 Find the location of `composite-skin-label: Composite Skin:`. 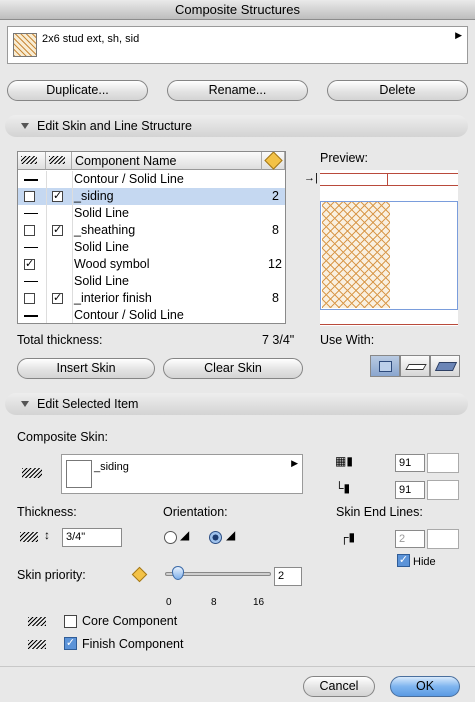

composite-skin-label: Composite Skin: is located at coordinates (63, 437).